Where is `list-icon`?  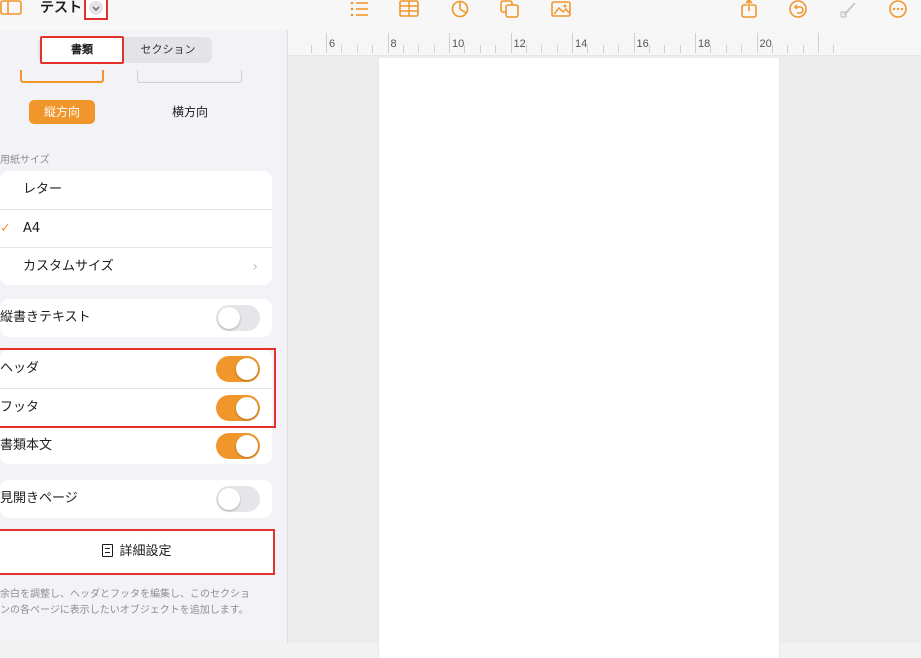
list-icon is located at coordinates (359, 9).